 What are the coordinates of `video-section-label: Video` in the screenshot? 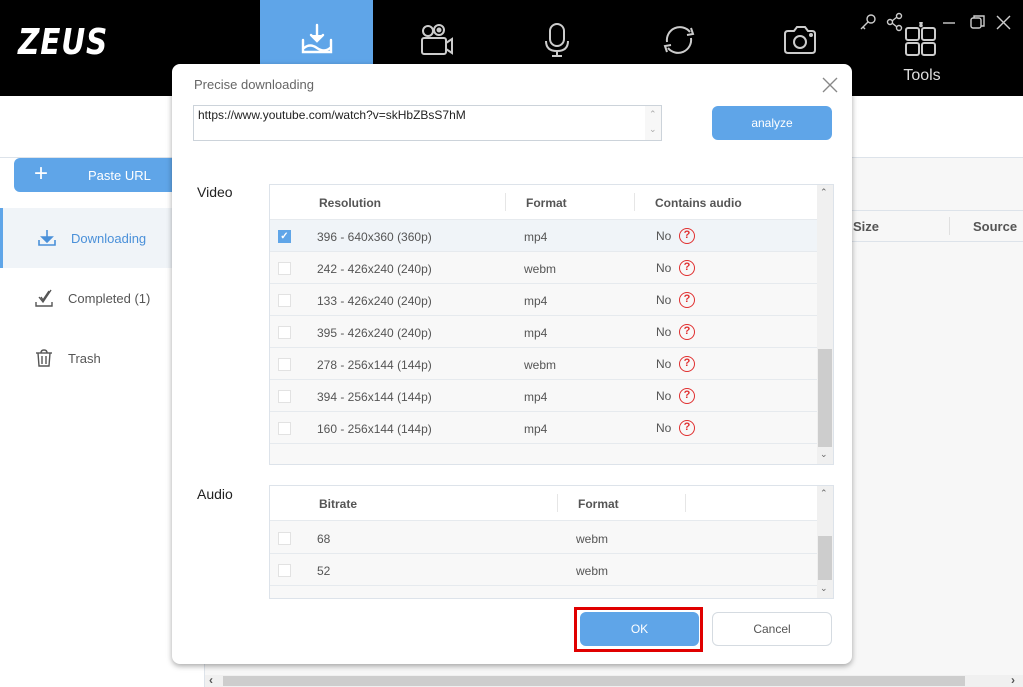 It's located at (215, 192).